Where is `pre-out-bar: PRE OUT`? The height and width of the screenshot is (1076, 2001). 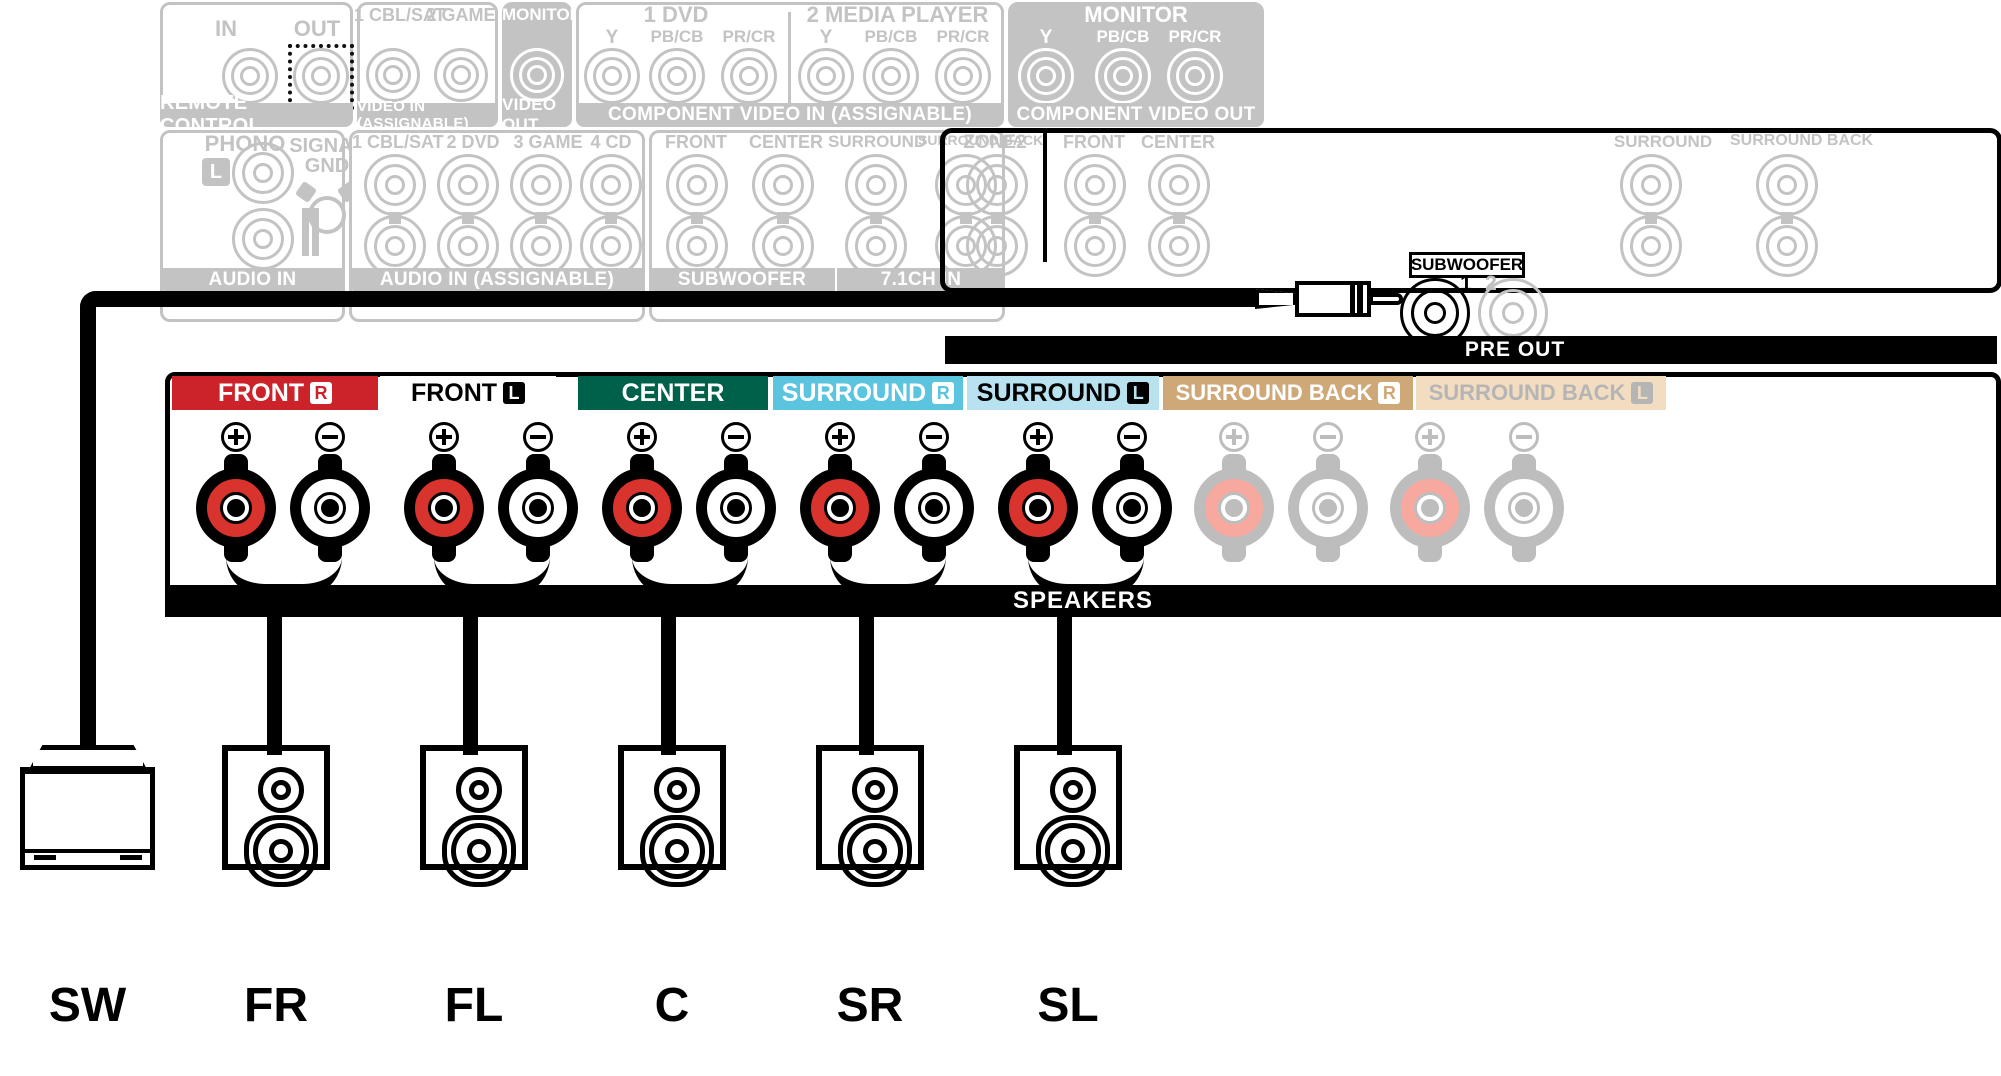
pre-out-bar: PRE OUT is located at coordinates (1515, 350).